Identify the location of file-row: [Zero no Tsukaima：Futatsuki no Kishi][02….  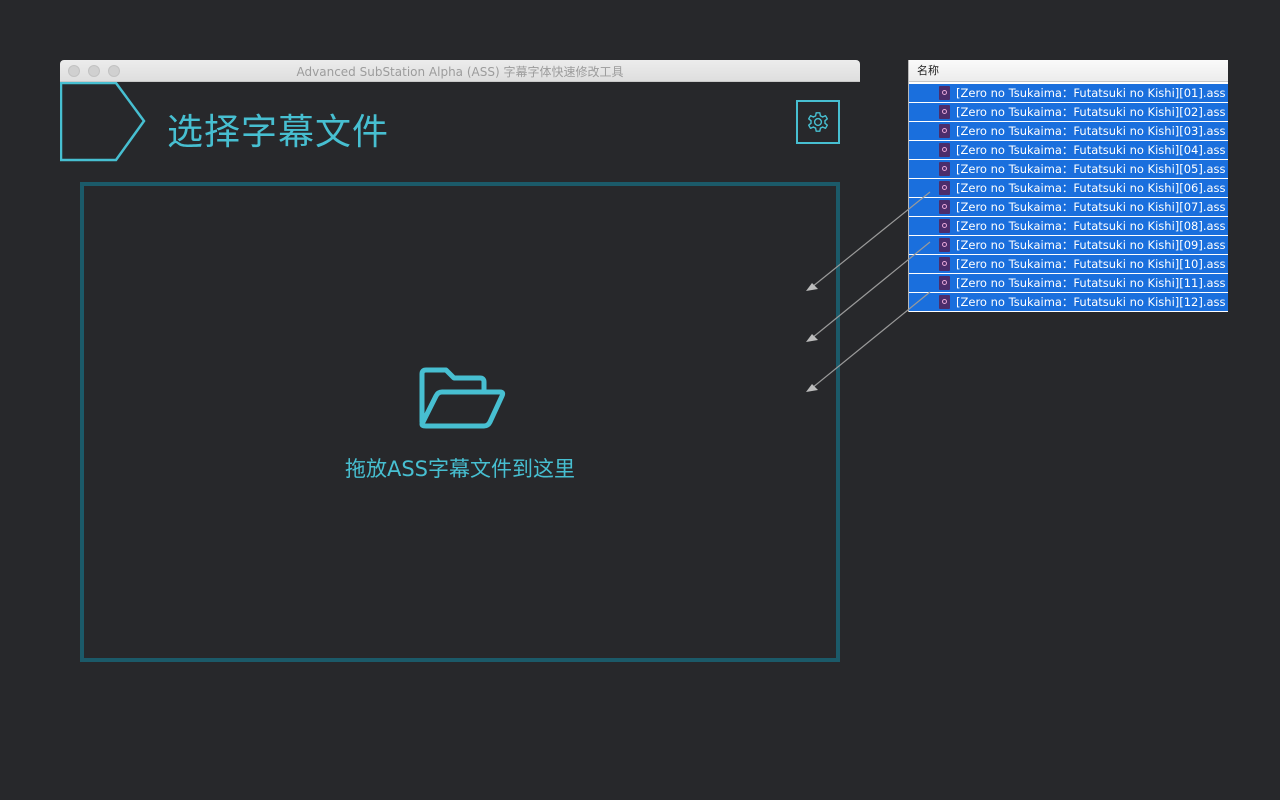
(1068, 112).